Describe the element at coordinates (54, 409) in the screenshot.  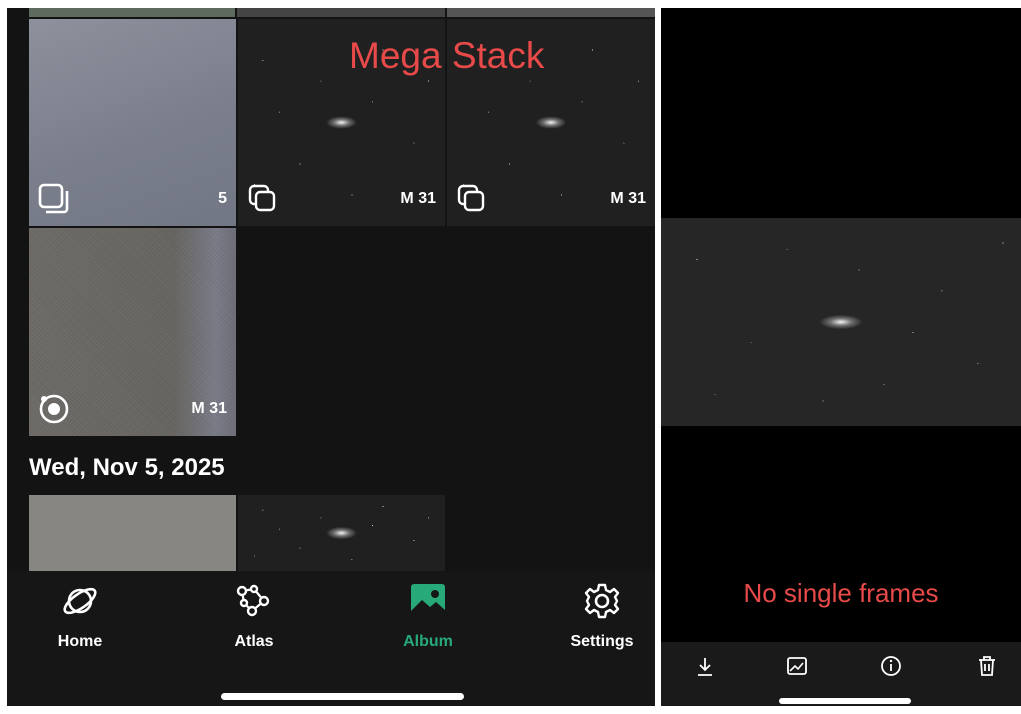
I see `live-stack-icon` at that location.